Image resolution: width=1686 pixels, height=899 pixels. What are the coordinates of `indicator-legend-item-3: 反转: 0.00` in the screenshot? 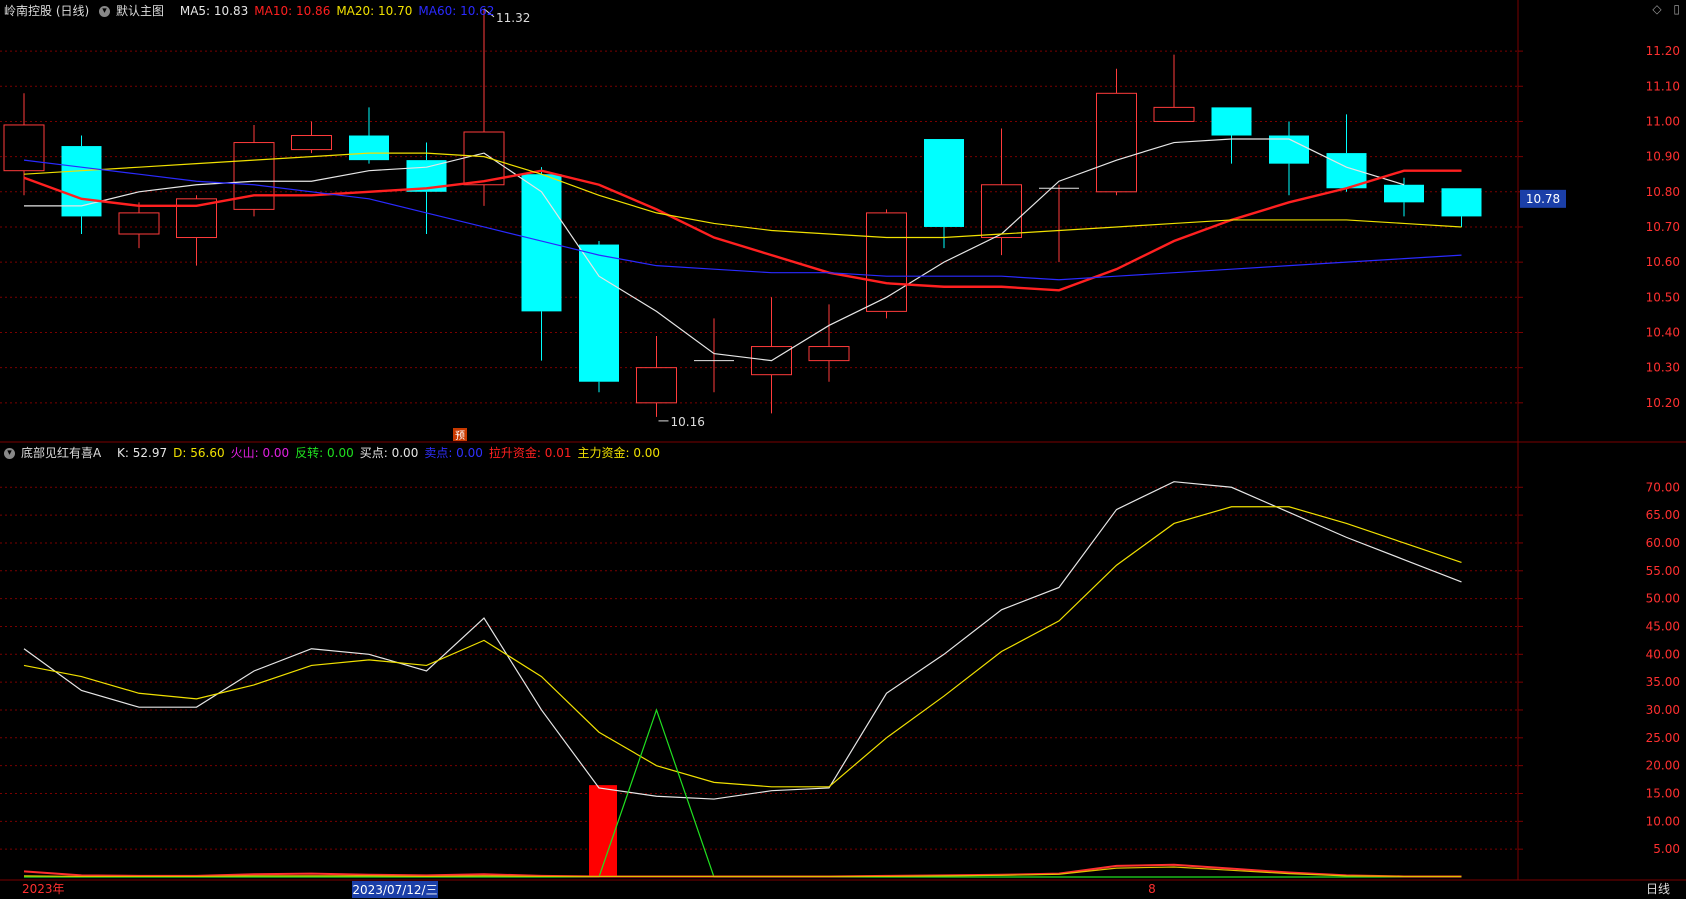 It's located at (324, 453).